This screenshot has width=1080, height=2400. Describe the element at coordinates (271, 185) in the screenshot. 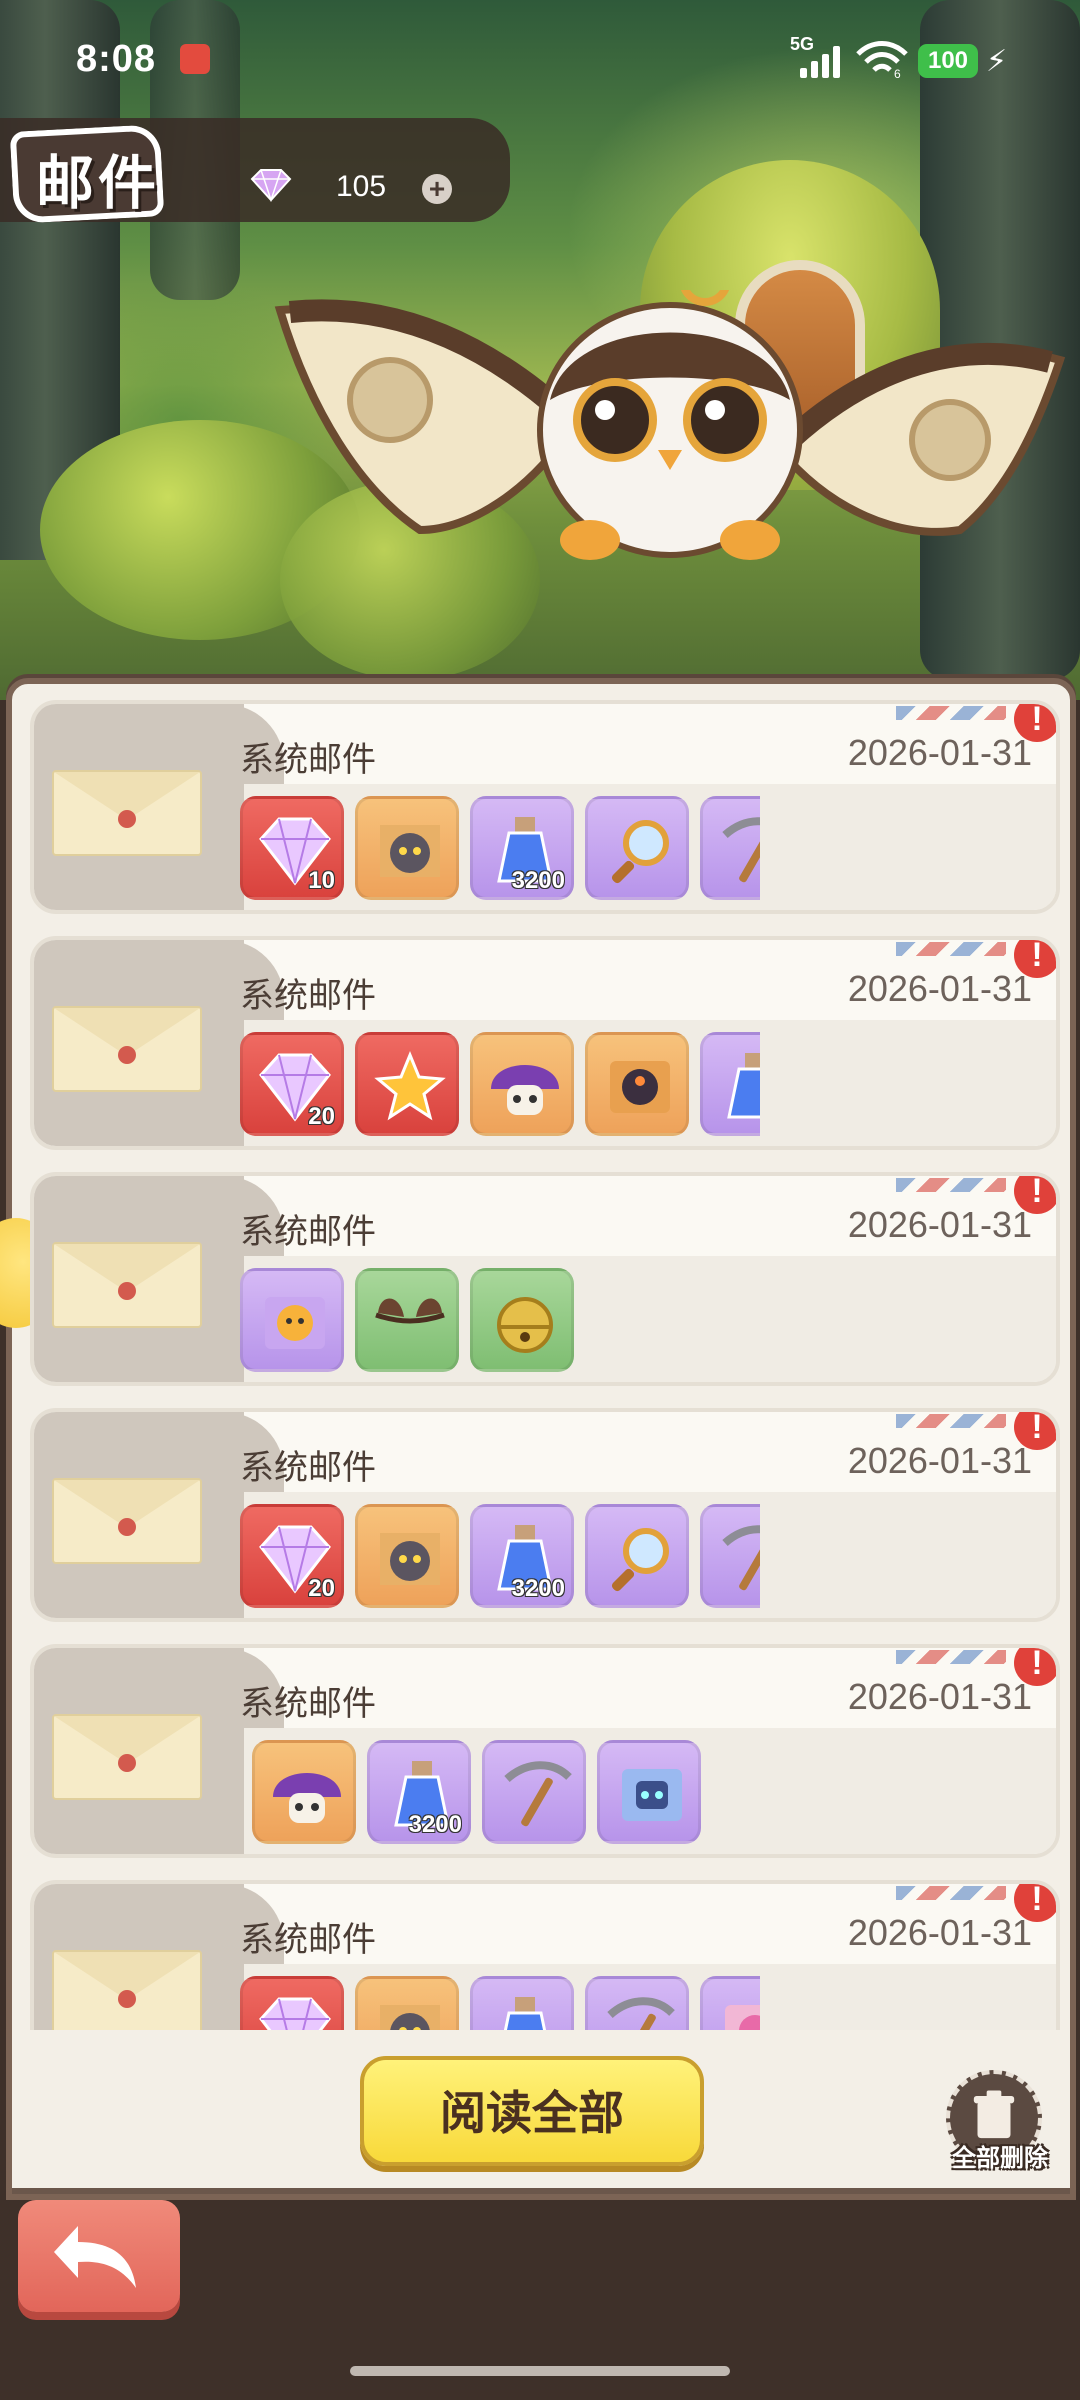

I see `diamond-currency-icon` at that location.